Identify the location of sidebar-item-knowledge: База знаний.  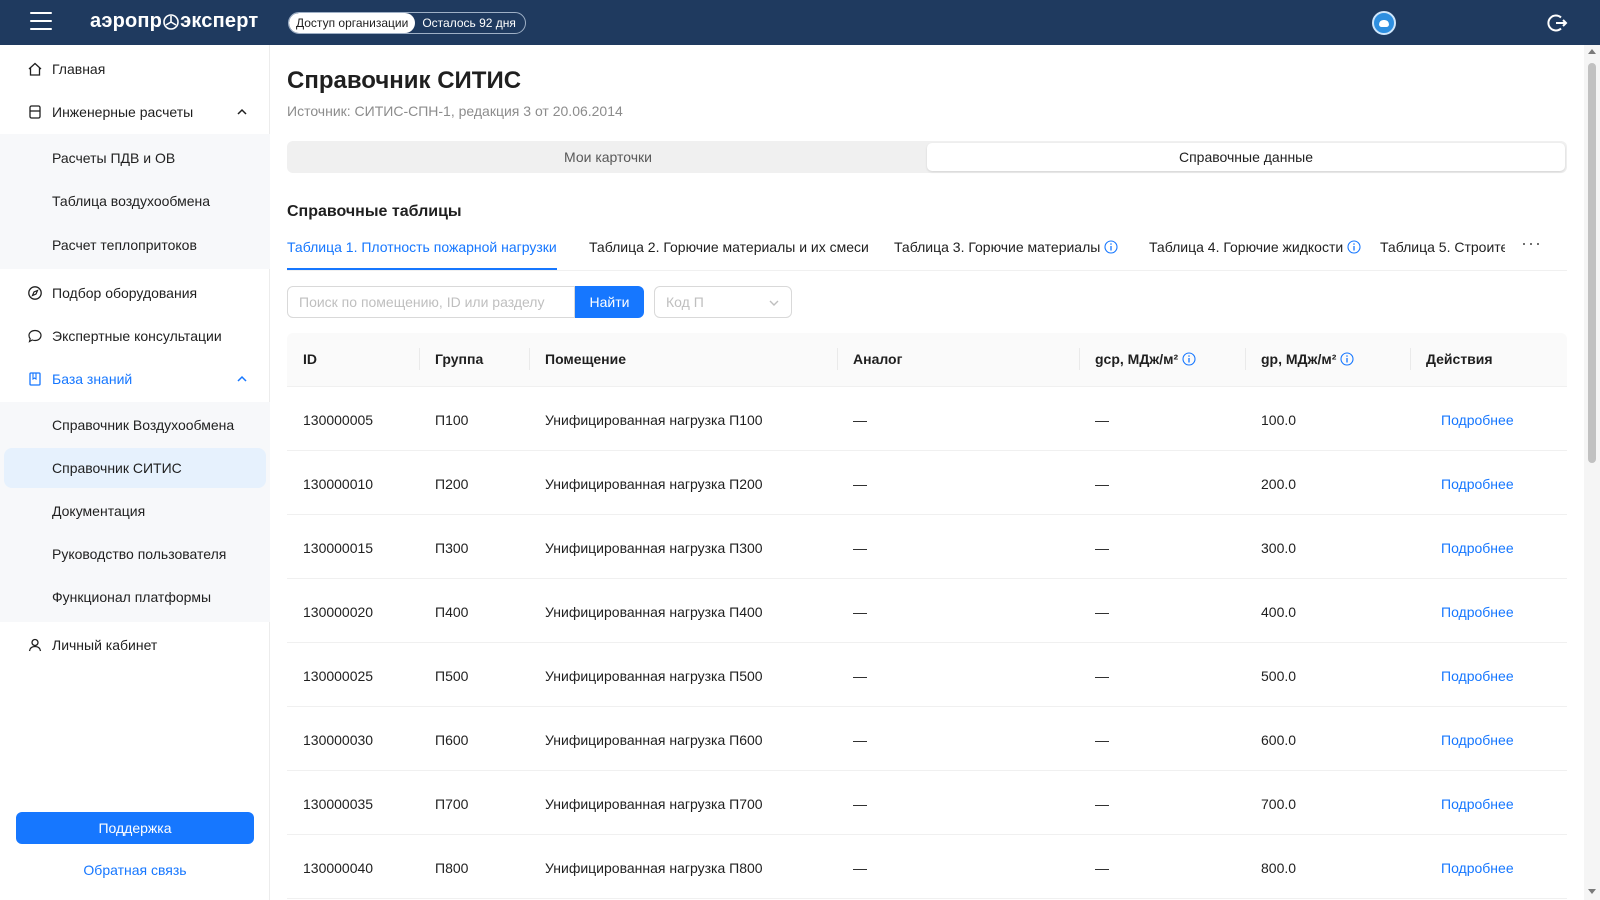
(135, 379).